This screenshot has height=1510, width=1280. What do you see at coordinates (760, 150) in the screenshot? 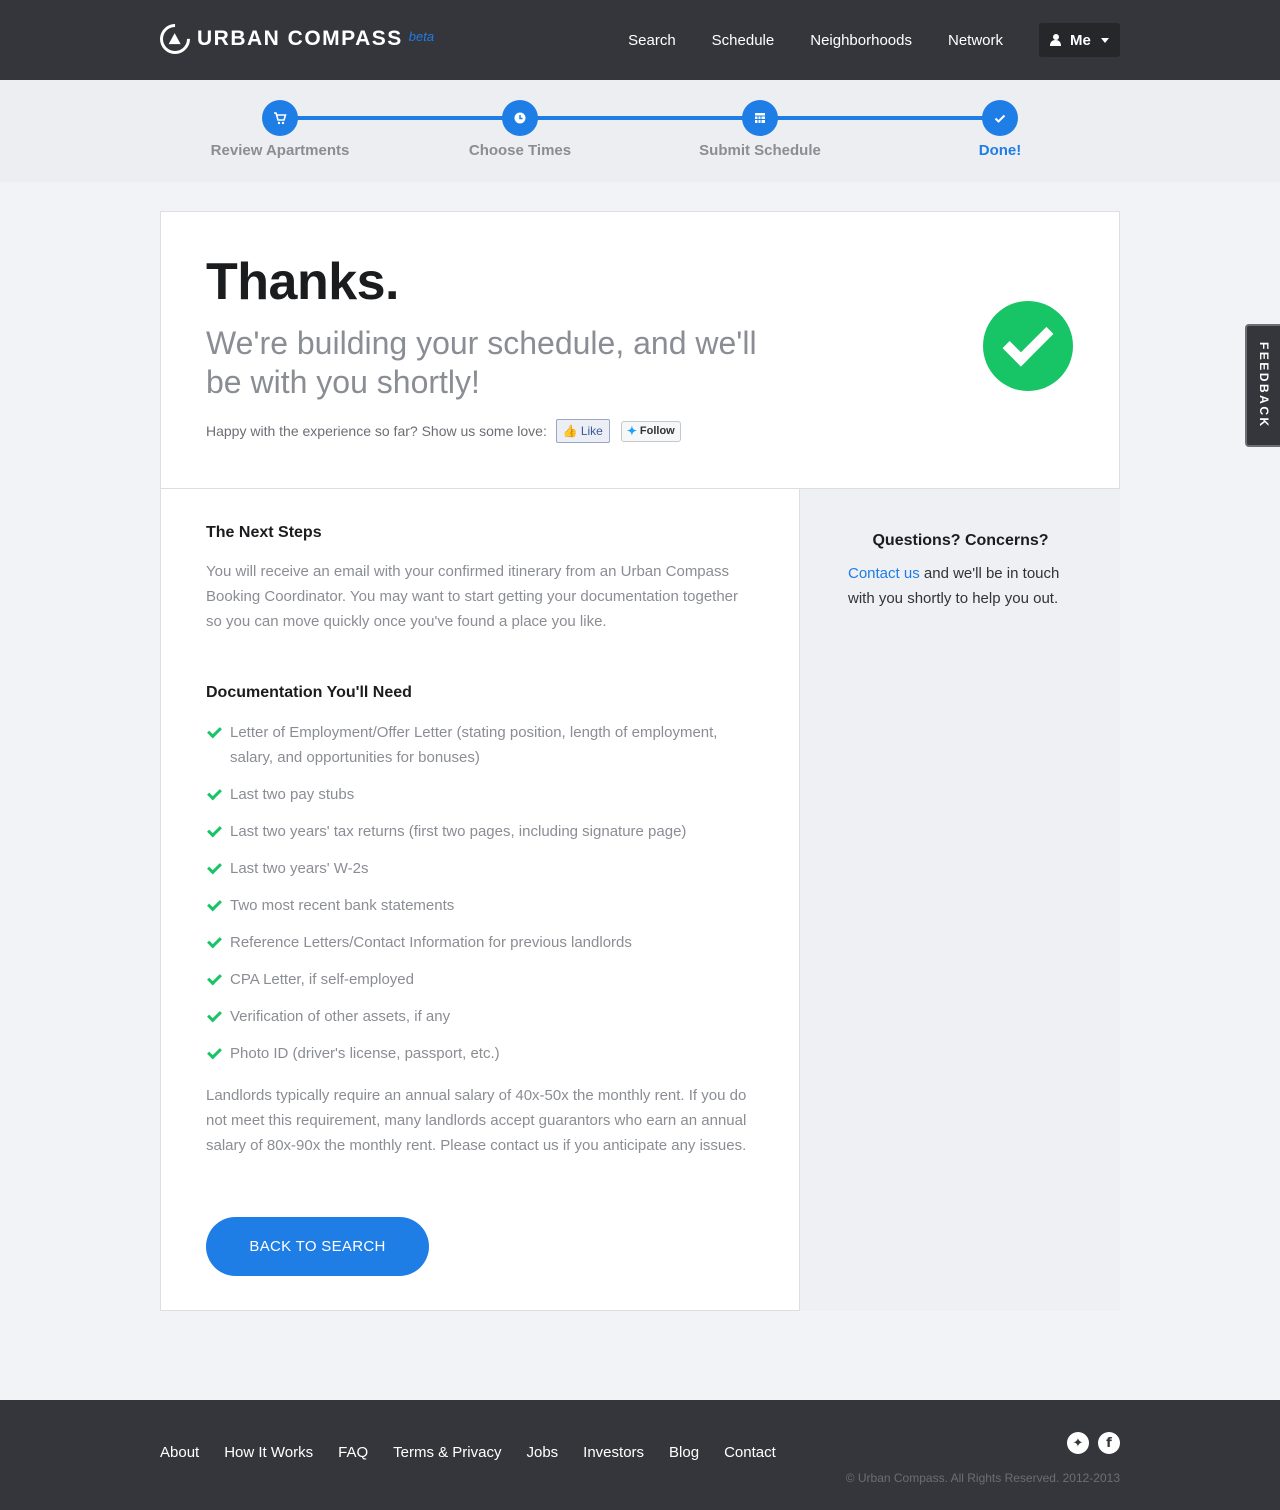
I see `step-label: Submit Schedule` at bounding box center [760, 150].